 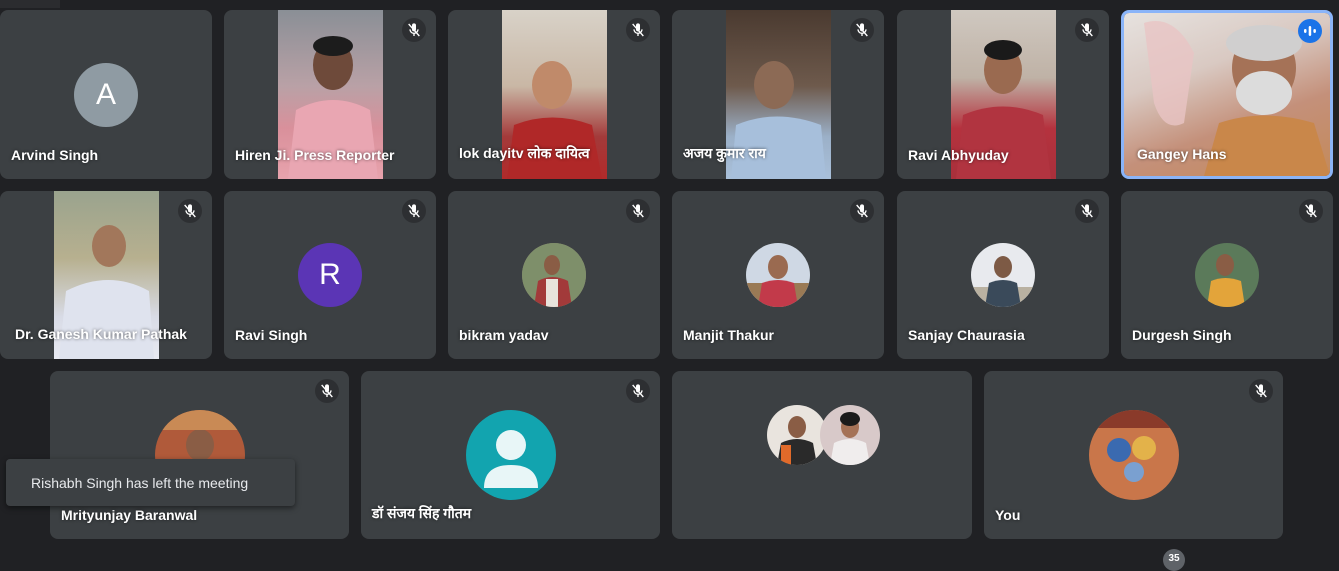 What do you see at coordinates (1008, 515) in the screenshot?
I see `participant-name: You` at bounding box center [1008, 515].